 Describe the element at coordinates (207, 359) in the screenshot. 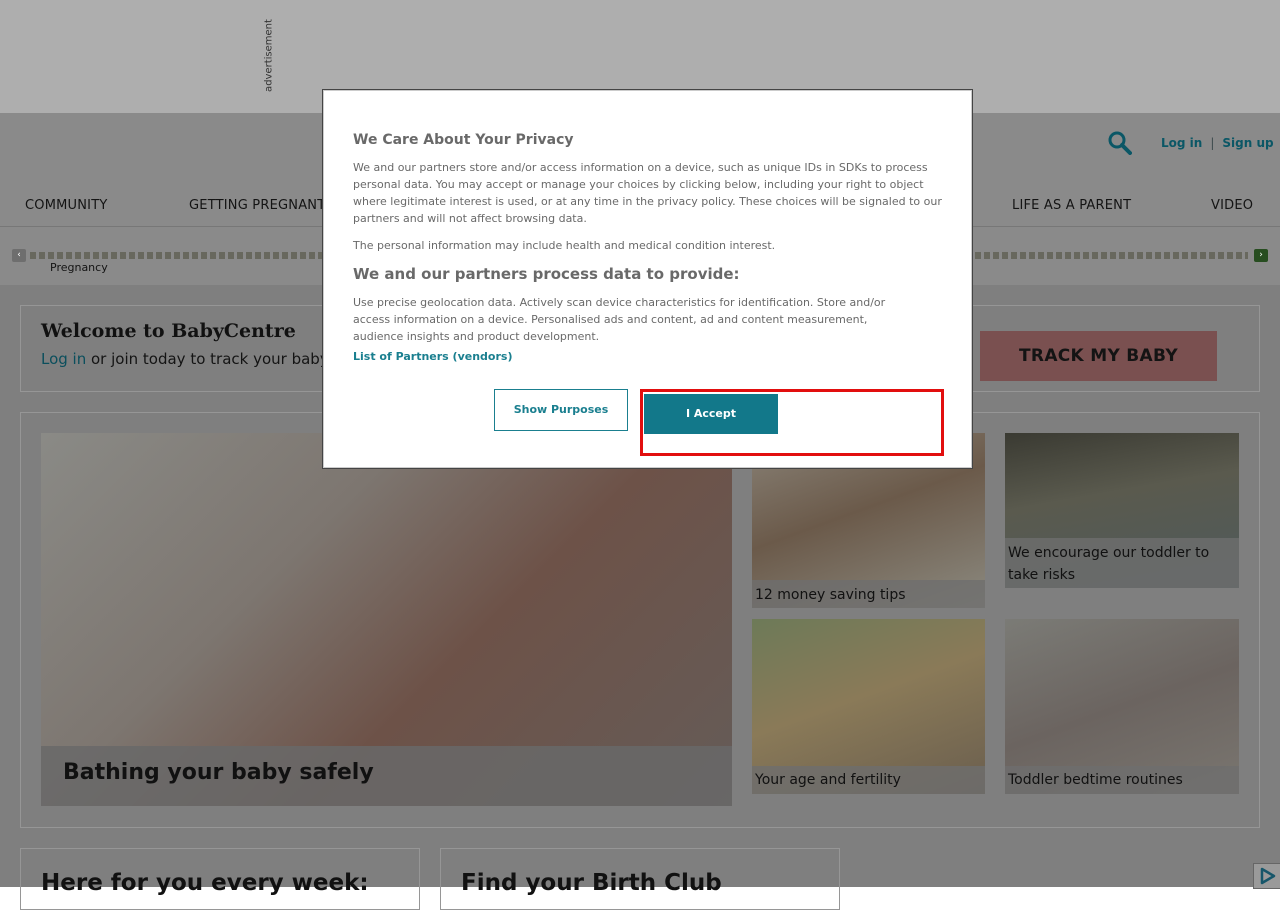

I see `welcome-text: or join today to track your baby` at that location.